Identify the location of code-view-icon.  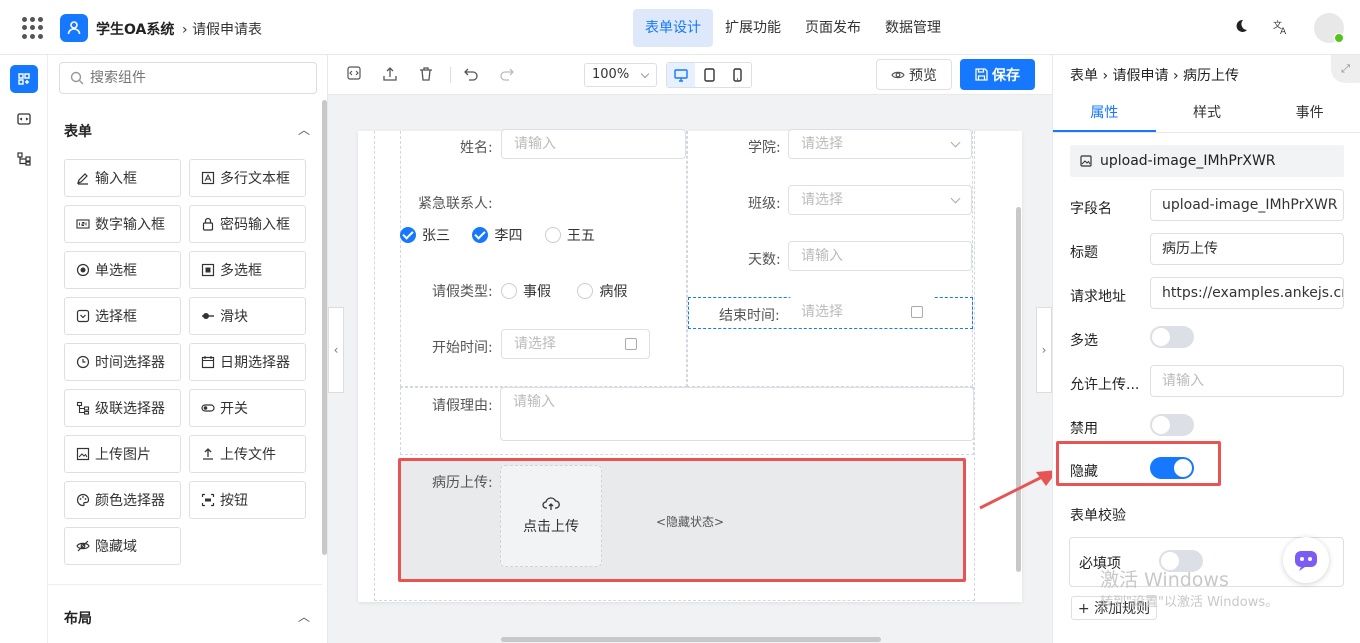
(354, 75).